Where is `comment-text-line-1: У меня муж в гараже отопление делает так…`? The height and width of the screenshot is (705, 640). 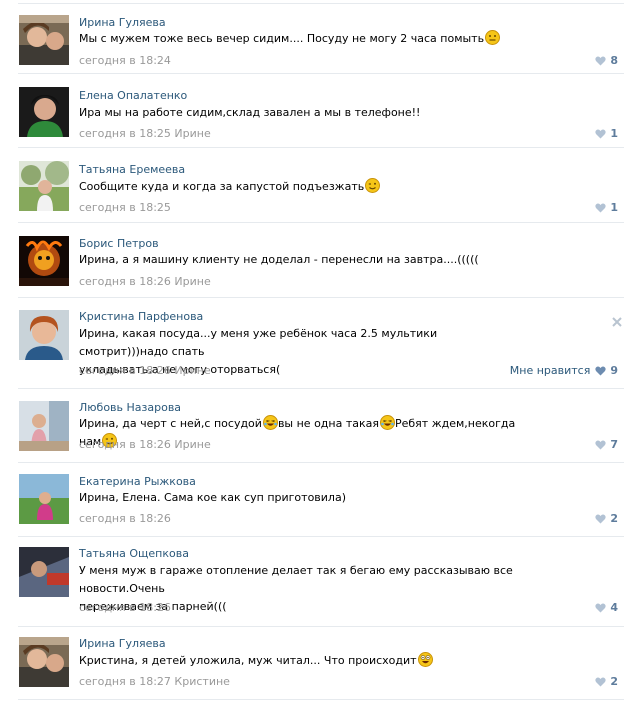
comment-text-line-1: У меня муж в гараже отопление делает так… is located at coordinates (296, 579).